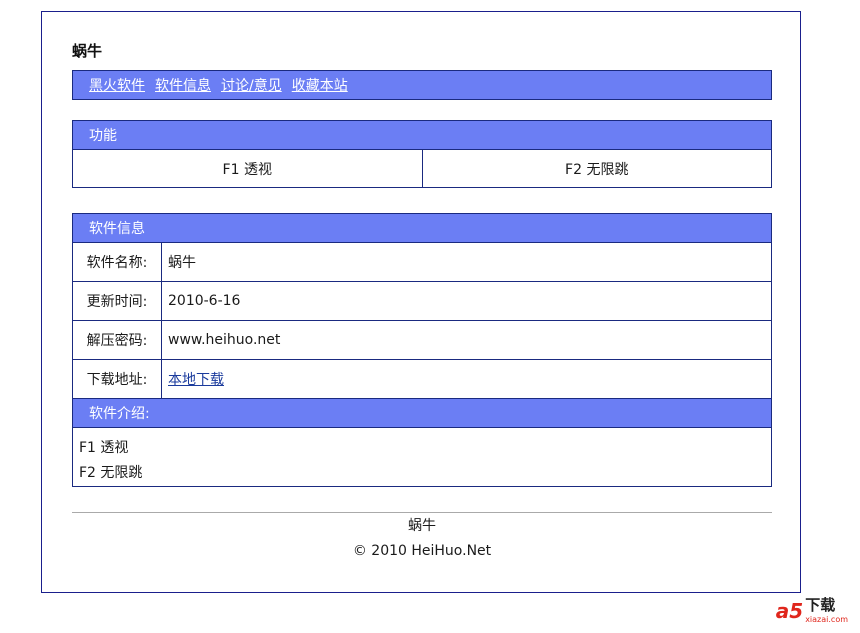 The image size is (860, 633). What do you see at coordinates (224, 340) in the screenshot?
I see `info-value: www.heihuo.net` at bounding box center [224, 340].